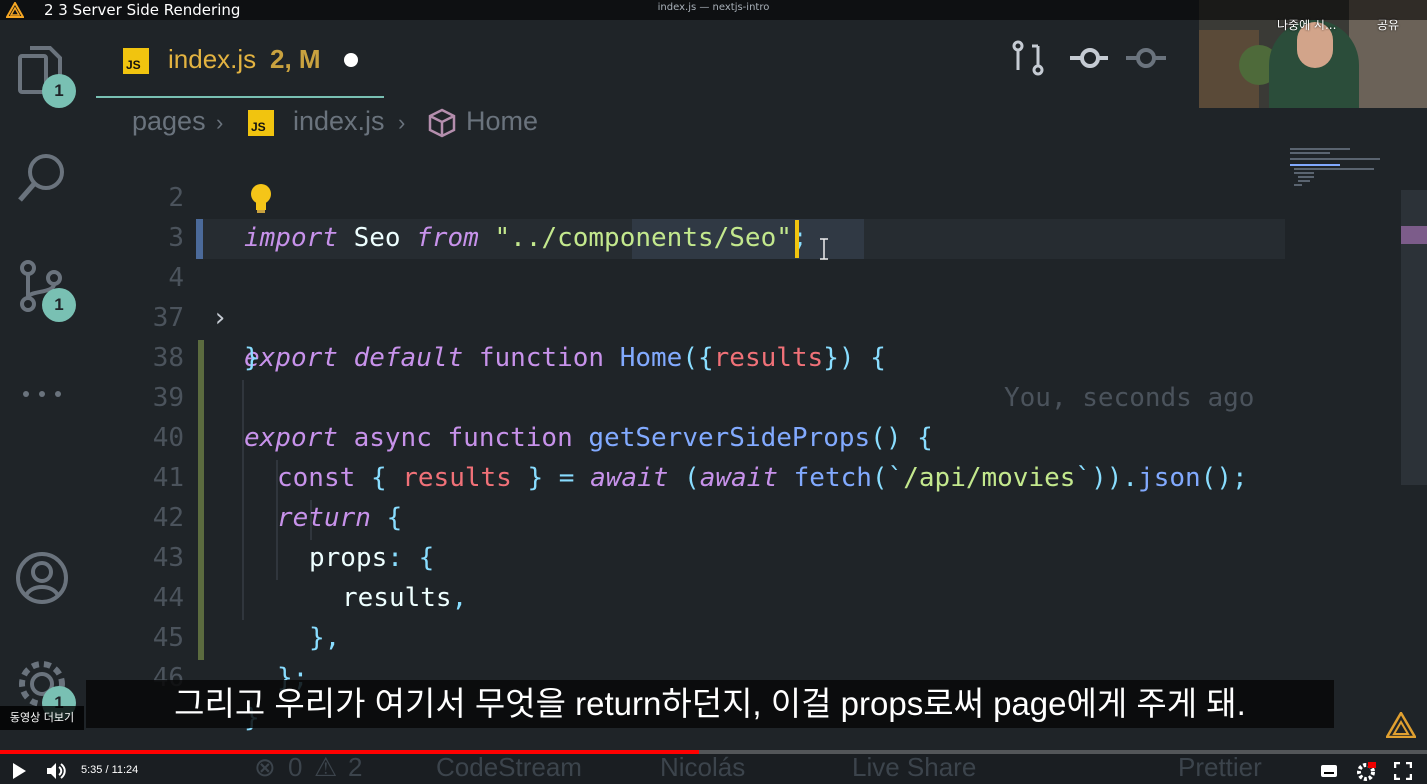 This screenshot has height=784, width=1427. I want to click on code-line: 38, so click(691, 335).